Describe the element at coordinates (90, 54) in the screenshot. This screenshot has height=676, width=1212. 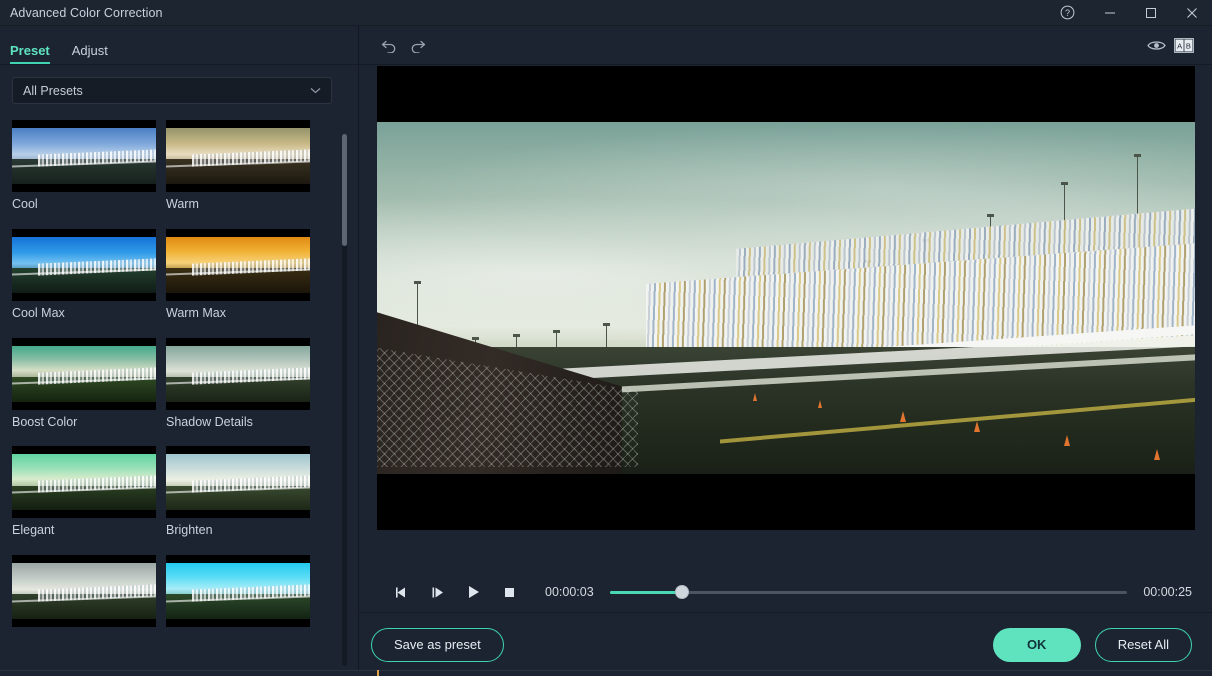
I see `tab-adjust: Adjust` at that location.